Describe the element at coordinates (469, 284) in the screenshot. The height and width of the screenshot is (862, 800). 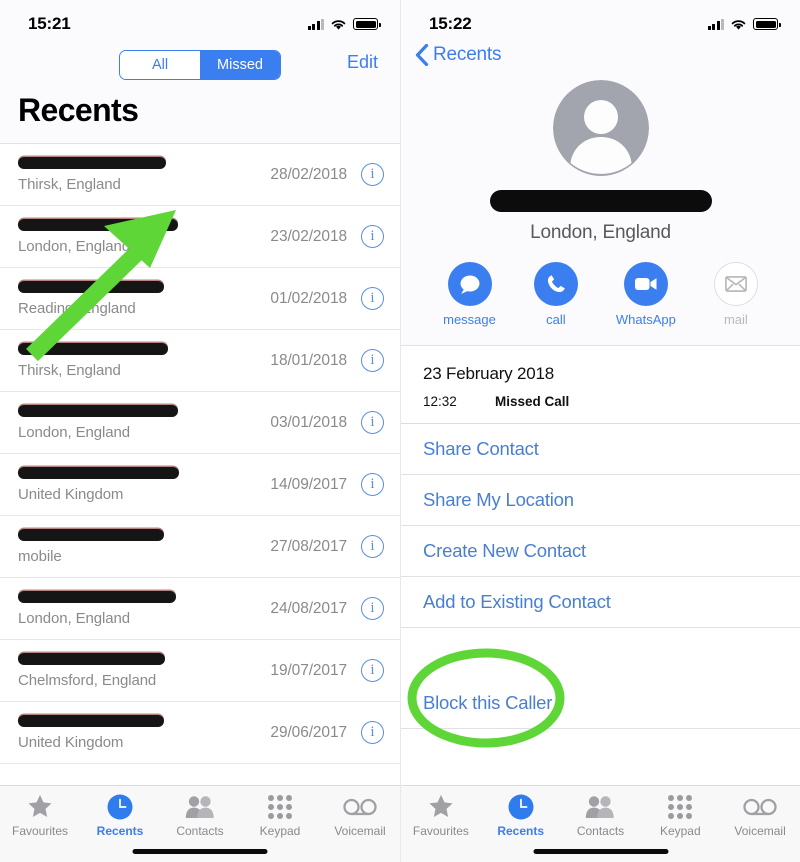
I see `message-bubble-icon` at that location.